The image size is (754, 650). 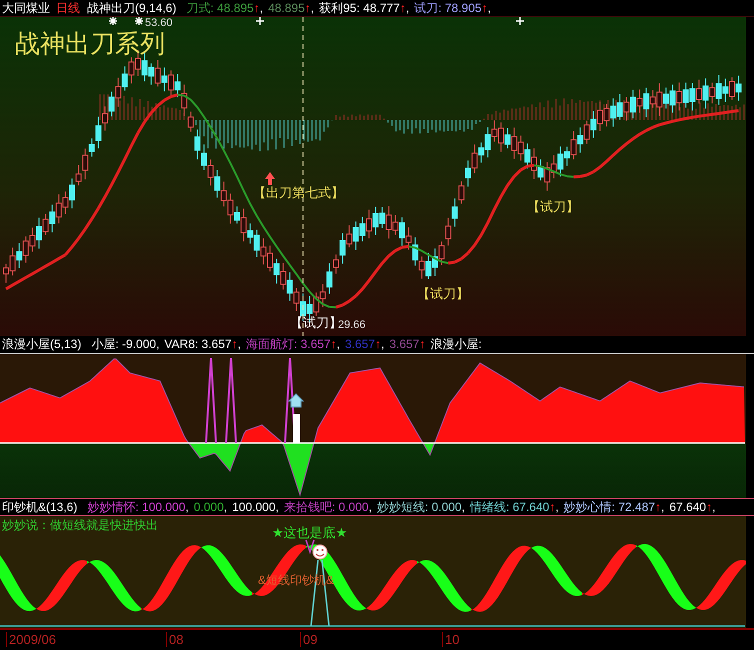 What do you see at coordinates (68, 8) in the screenshot?
I see `period-label: 日线` at bounding box center [68, 8].